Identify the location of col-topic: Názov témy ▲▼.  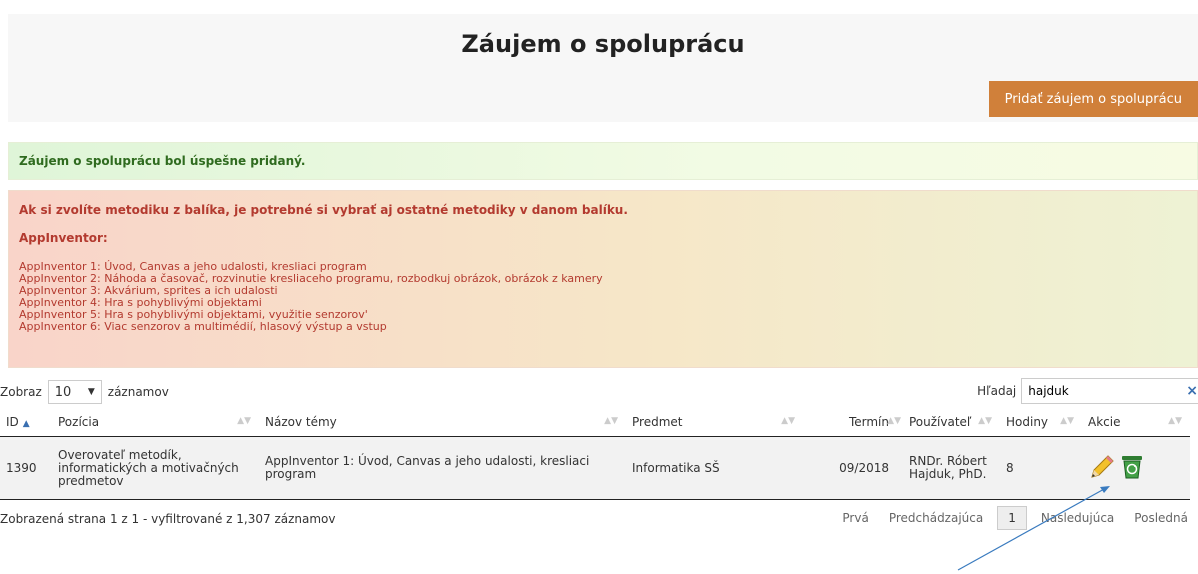
(442, 422).